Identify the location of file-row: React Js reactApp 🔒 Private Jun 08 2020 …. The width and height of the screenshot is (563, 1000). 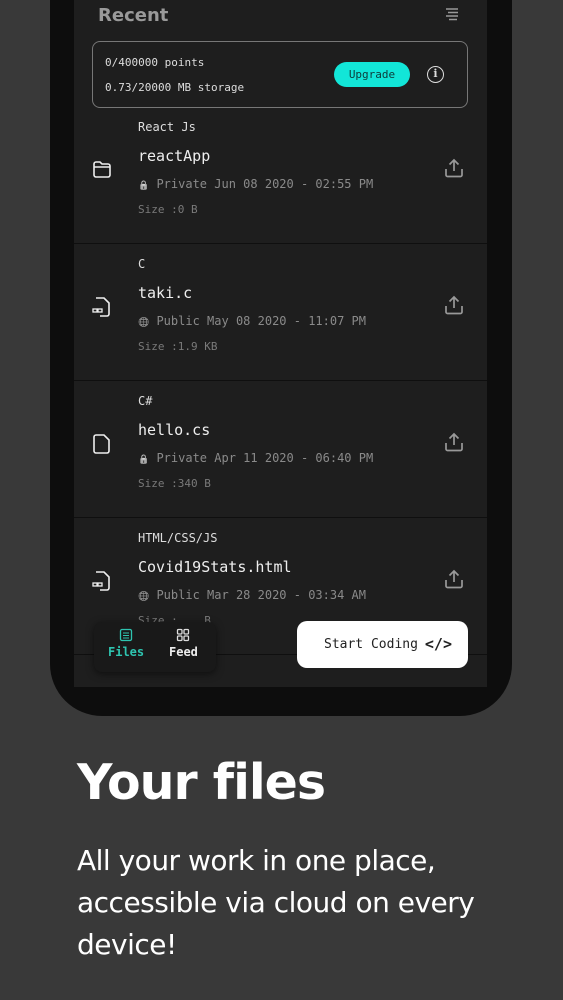
(280, 175).